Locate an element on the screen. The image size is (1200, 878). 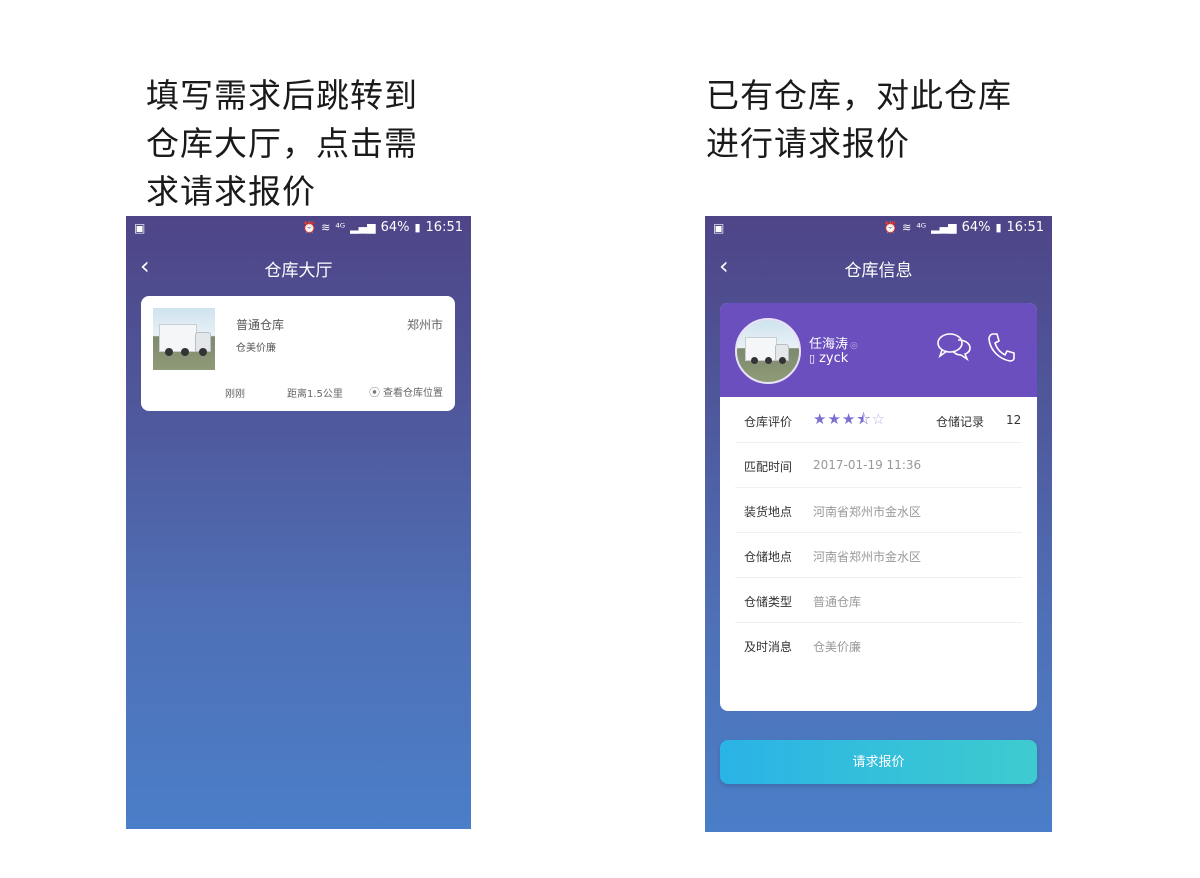
record-label: 仓储记录 is located at coordinates (960, 422).